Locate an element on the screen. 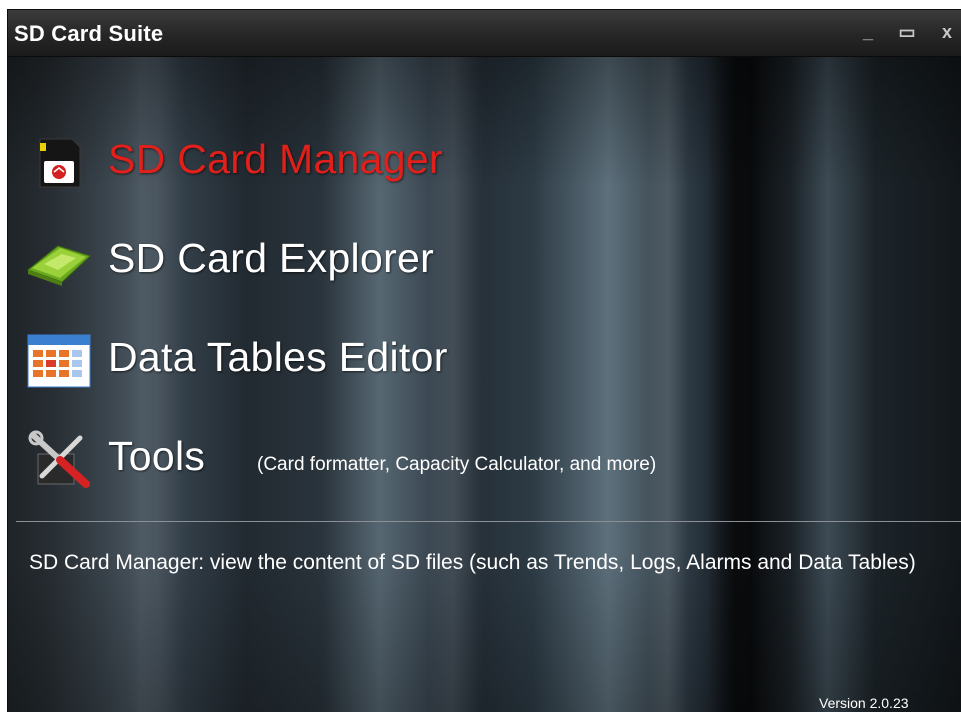  close-button: x is located at coordinates (947, 32).